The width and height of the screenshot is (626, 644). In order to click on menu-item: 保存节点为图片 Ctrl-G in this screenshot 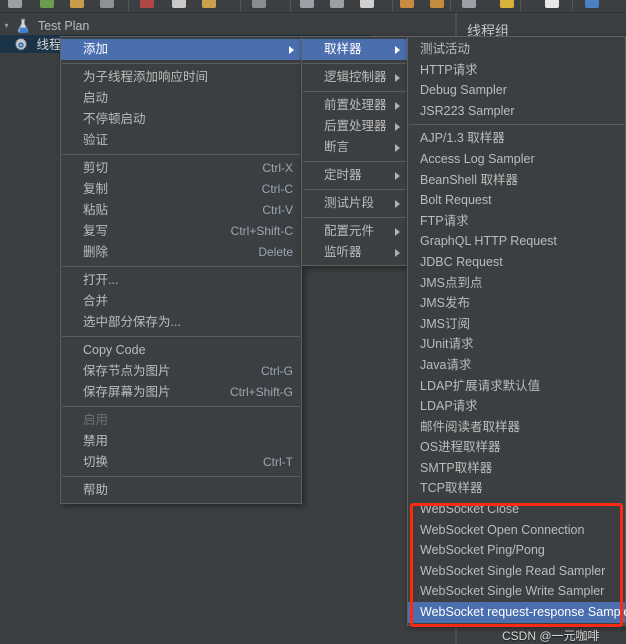, I will do `click(181, 371)`.